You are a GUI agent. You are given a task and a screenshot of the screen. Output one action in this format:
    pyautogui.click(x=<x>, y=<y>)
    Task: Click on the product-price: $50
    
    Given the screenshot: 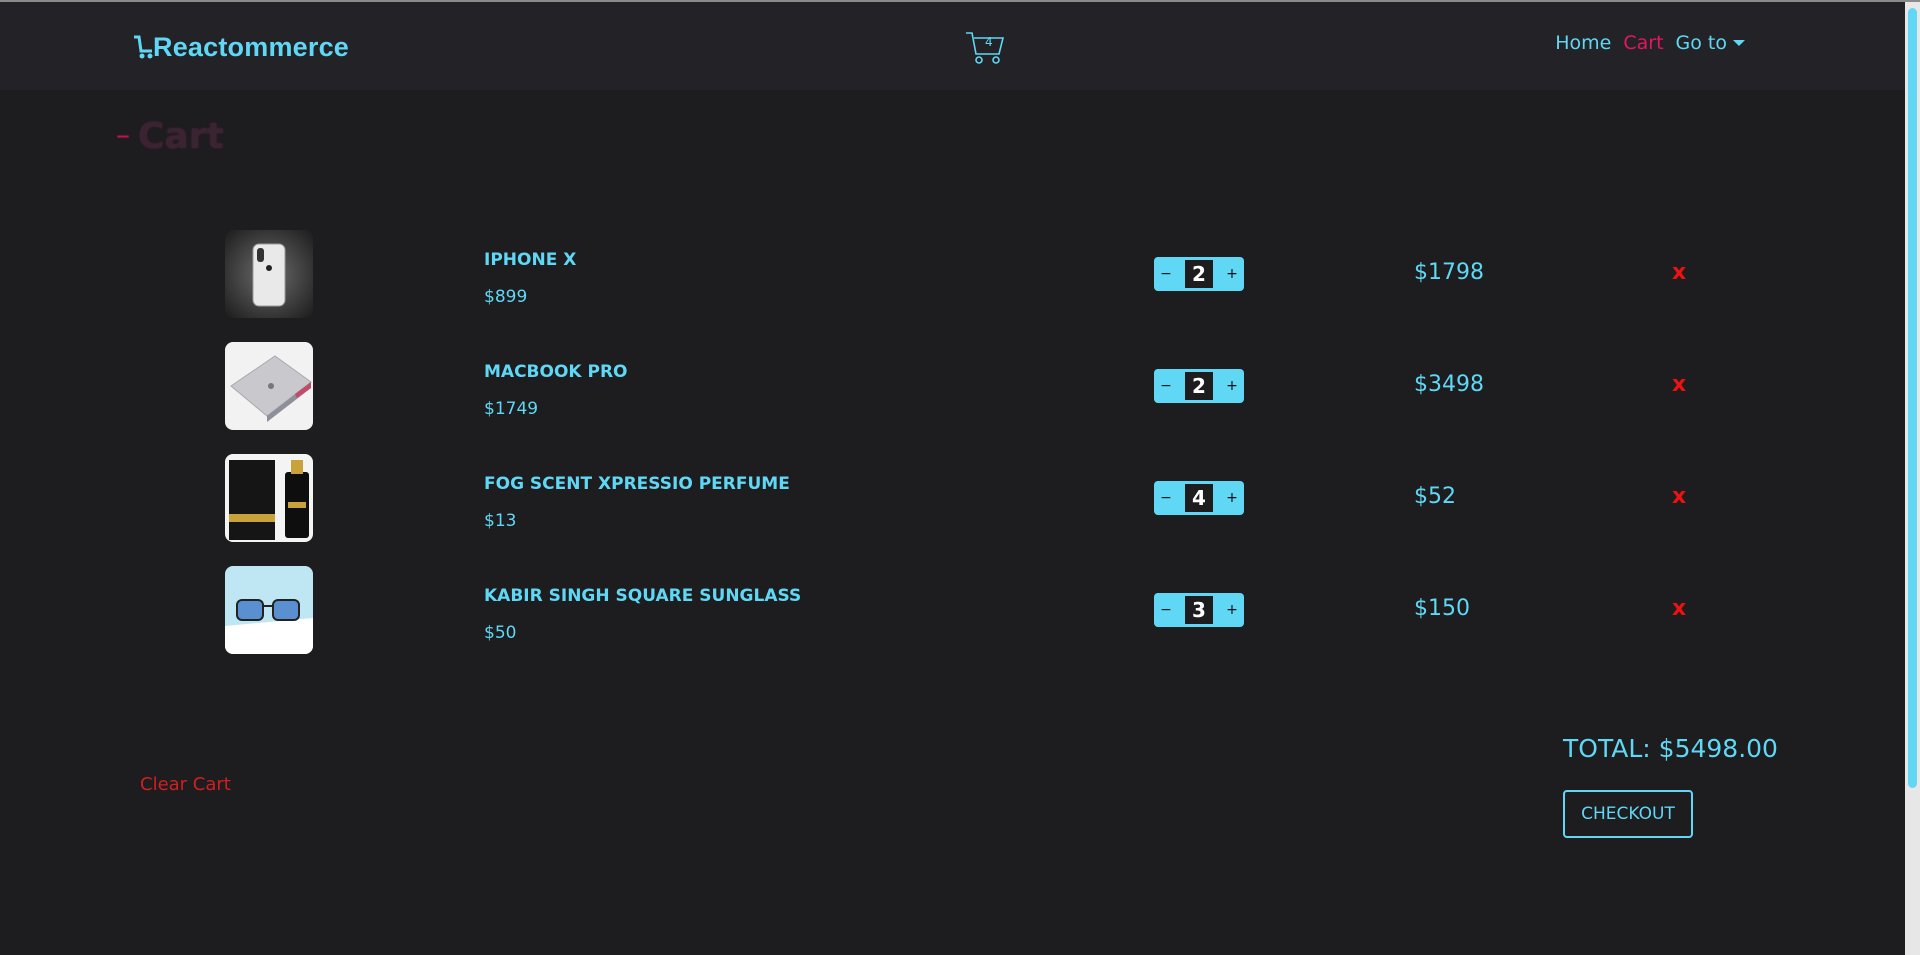 What is the action you would take?
    pyautogui.click(x=500, y=633)
    